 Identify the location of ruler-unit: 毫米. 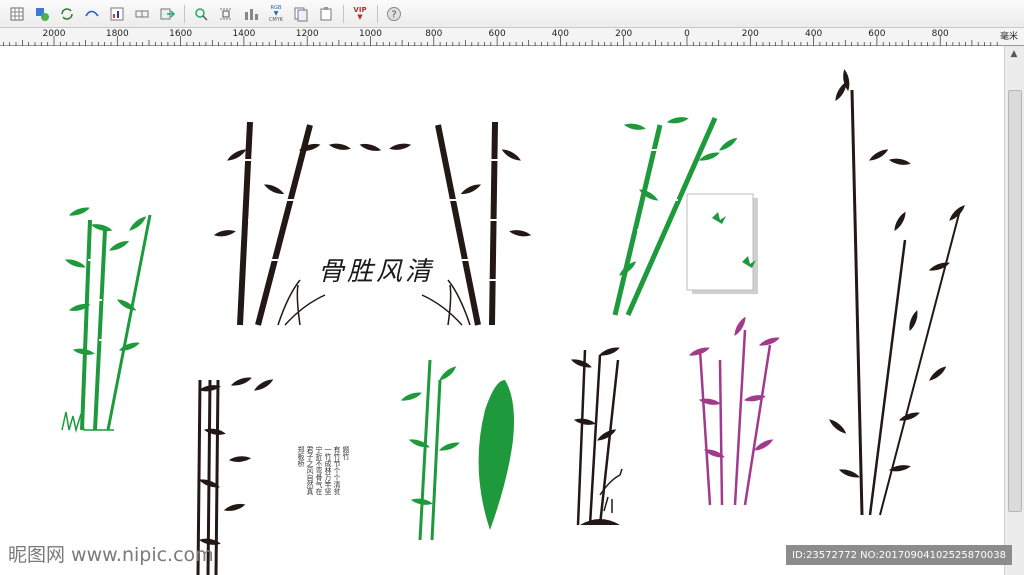
(1008, 37).